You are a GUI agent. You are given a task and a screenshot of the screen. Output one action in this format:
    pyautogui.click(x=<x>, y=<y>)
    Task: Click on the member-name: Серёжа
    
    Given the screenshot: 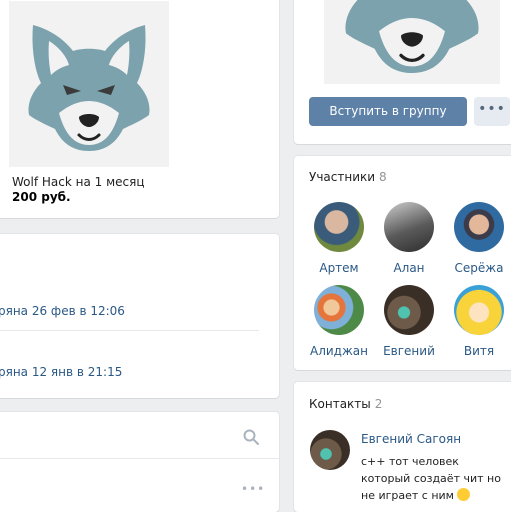 What is the action you would take?
    pyautogui.click(x=479, y=268)
    